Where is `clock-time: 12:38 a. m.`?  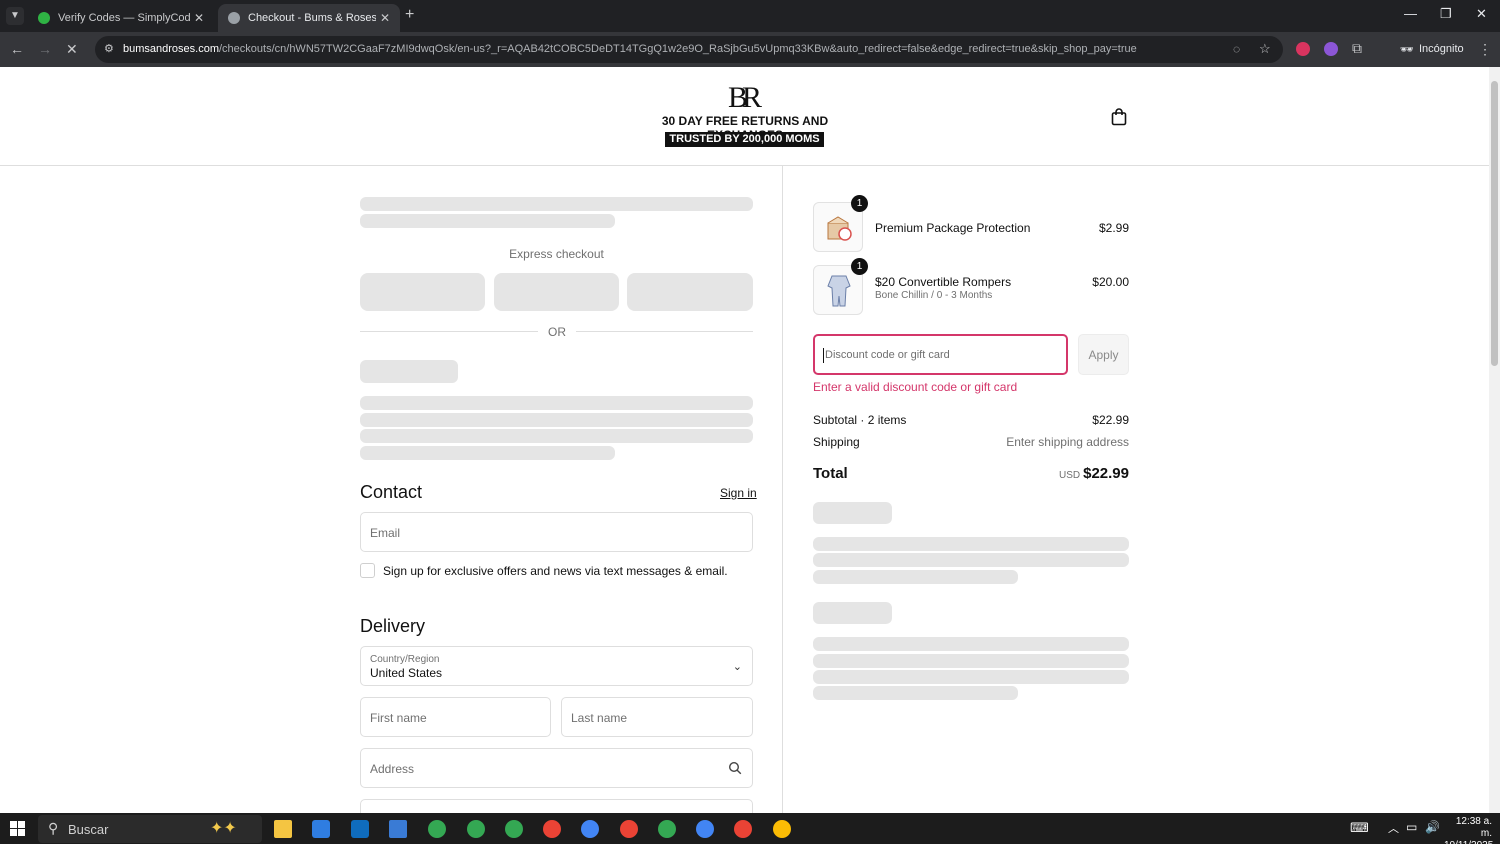 clock-time: 12:38 a. m. is located at coordinates (1473, 827).